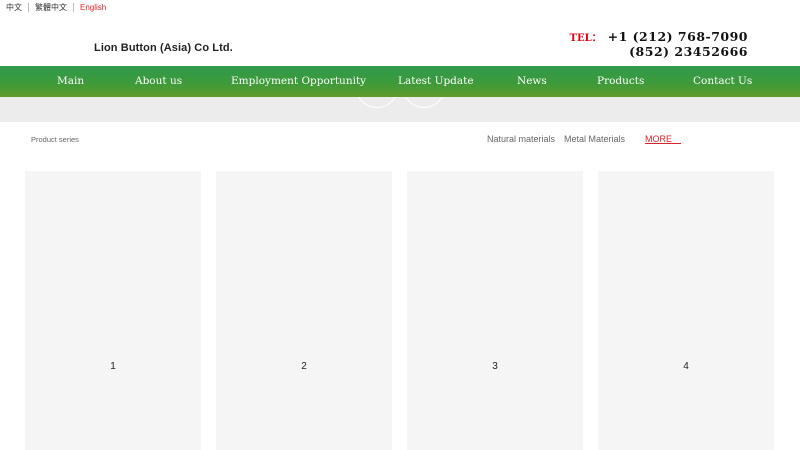  Describe the element at coordinates (400, 109) in the screenshot. I see `banner` at that location.